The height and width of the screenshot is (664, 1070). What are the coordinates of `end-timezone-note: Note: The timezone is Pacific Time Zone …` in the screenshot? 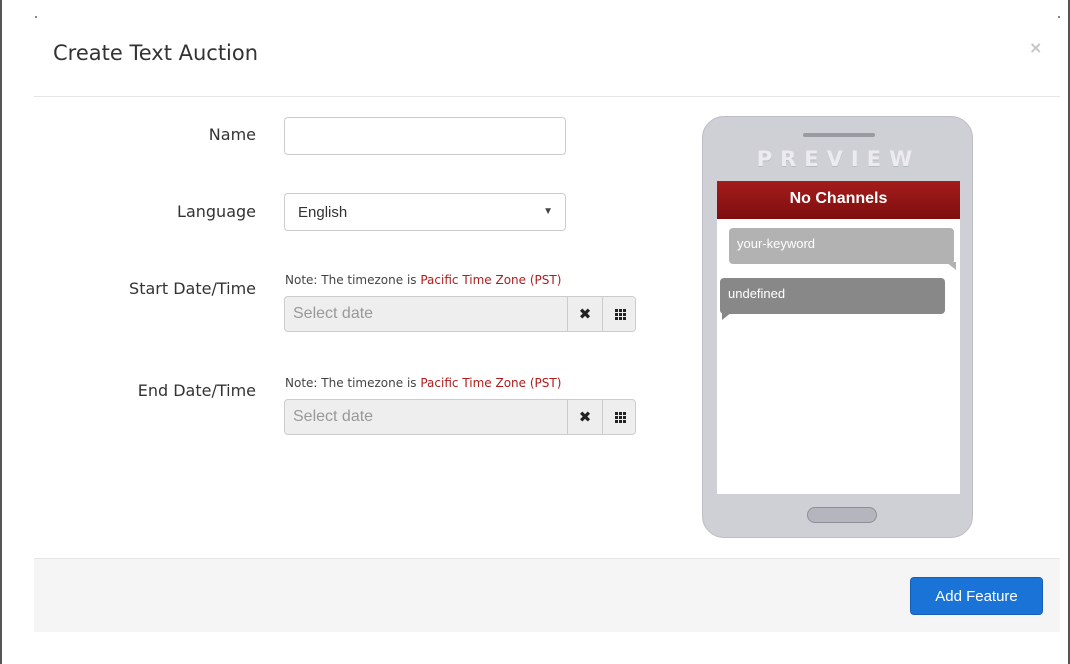 It's located at (423, 383).